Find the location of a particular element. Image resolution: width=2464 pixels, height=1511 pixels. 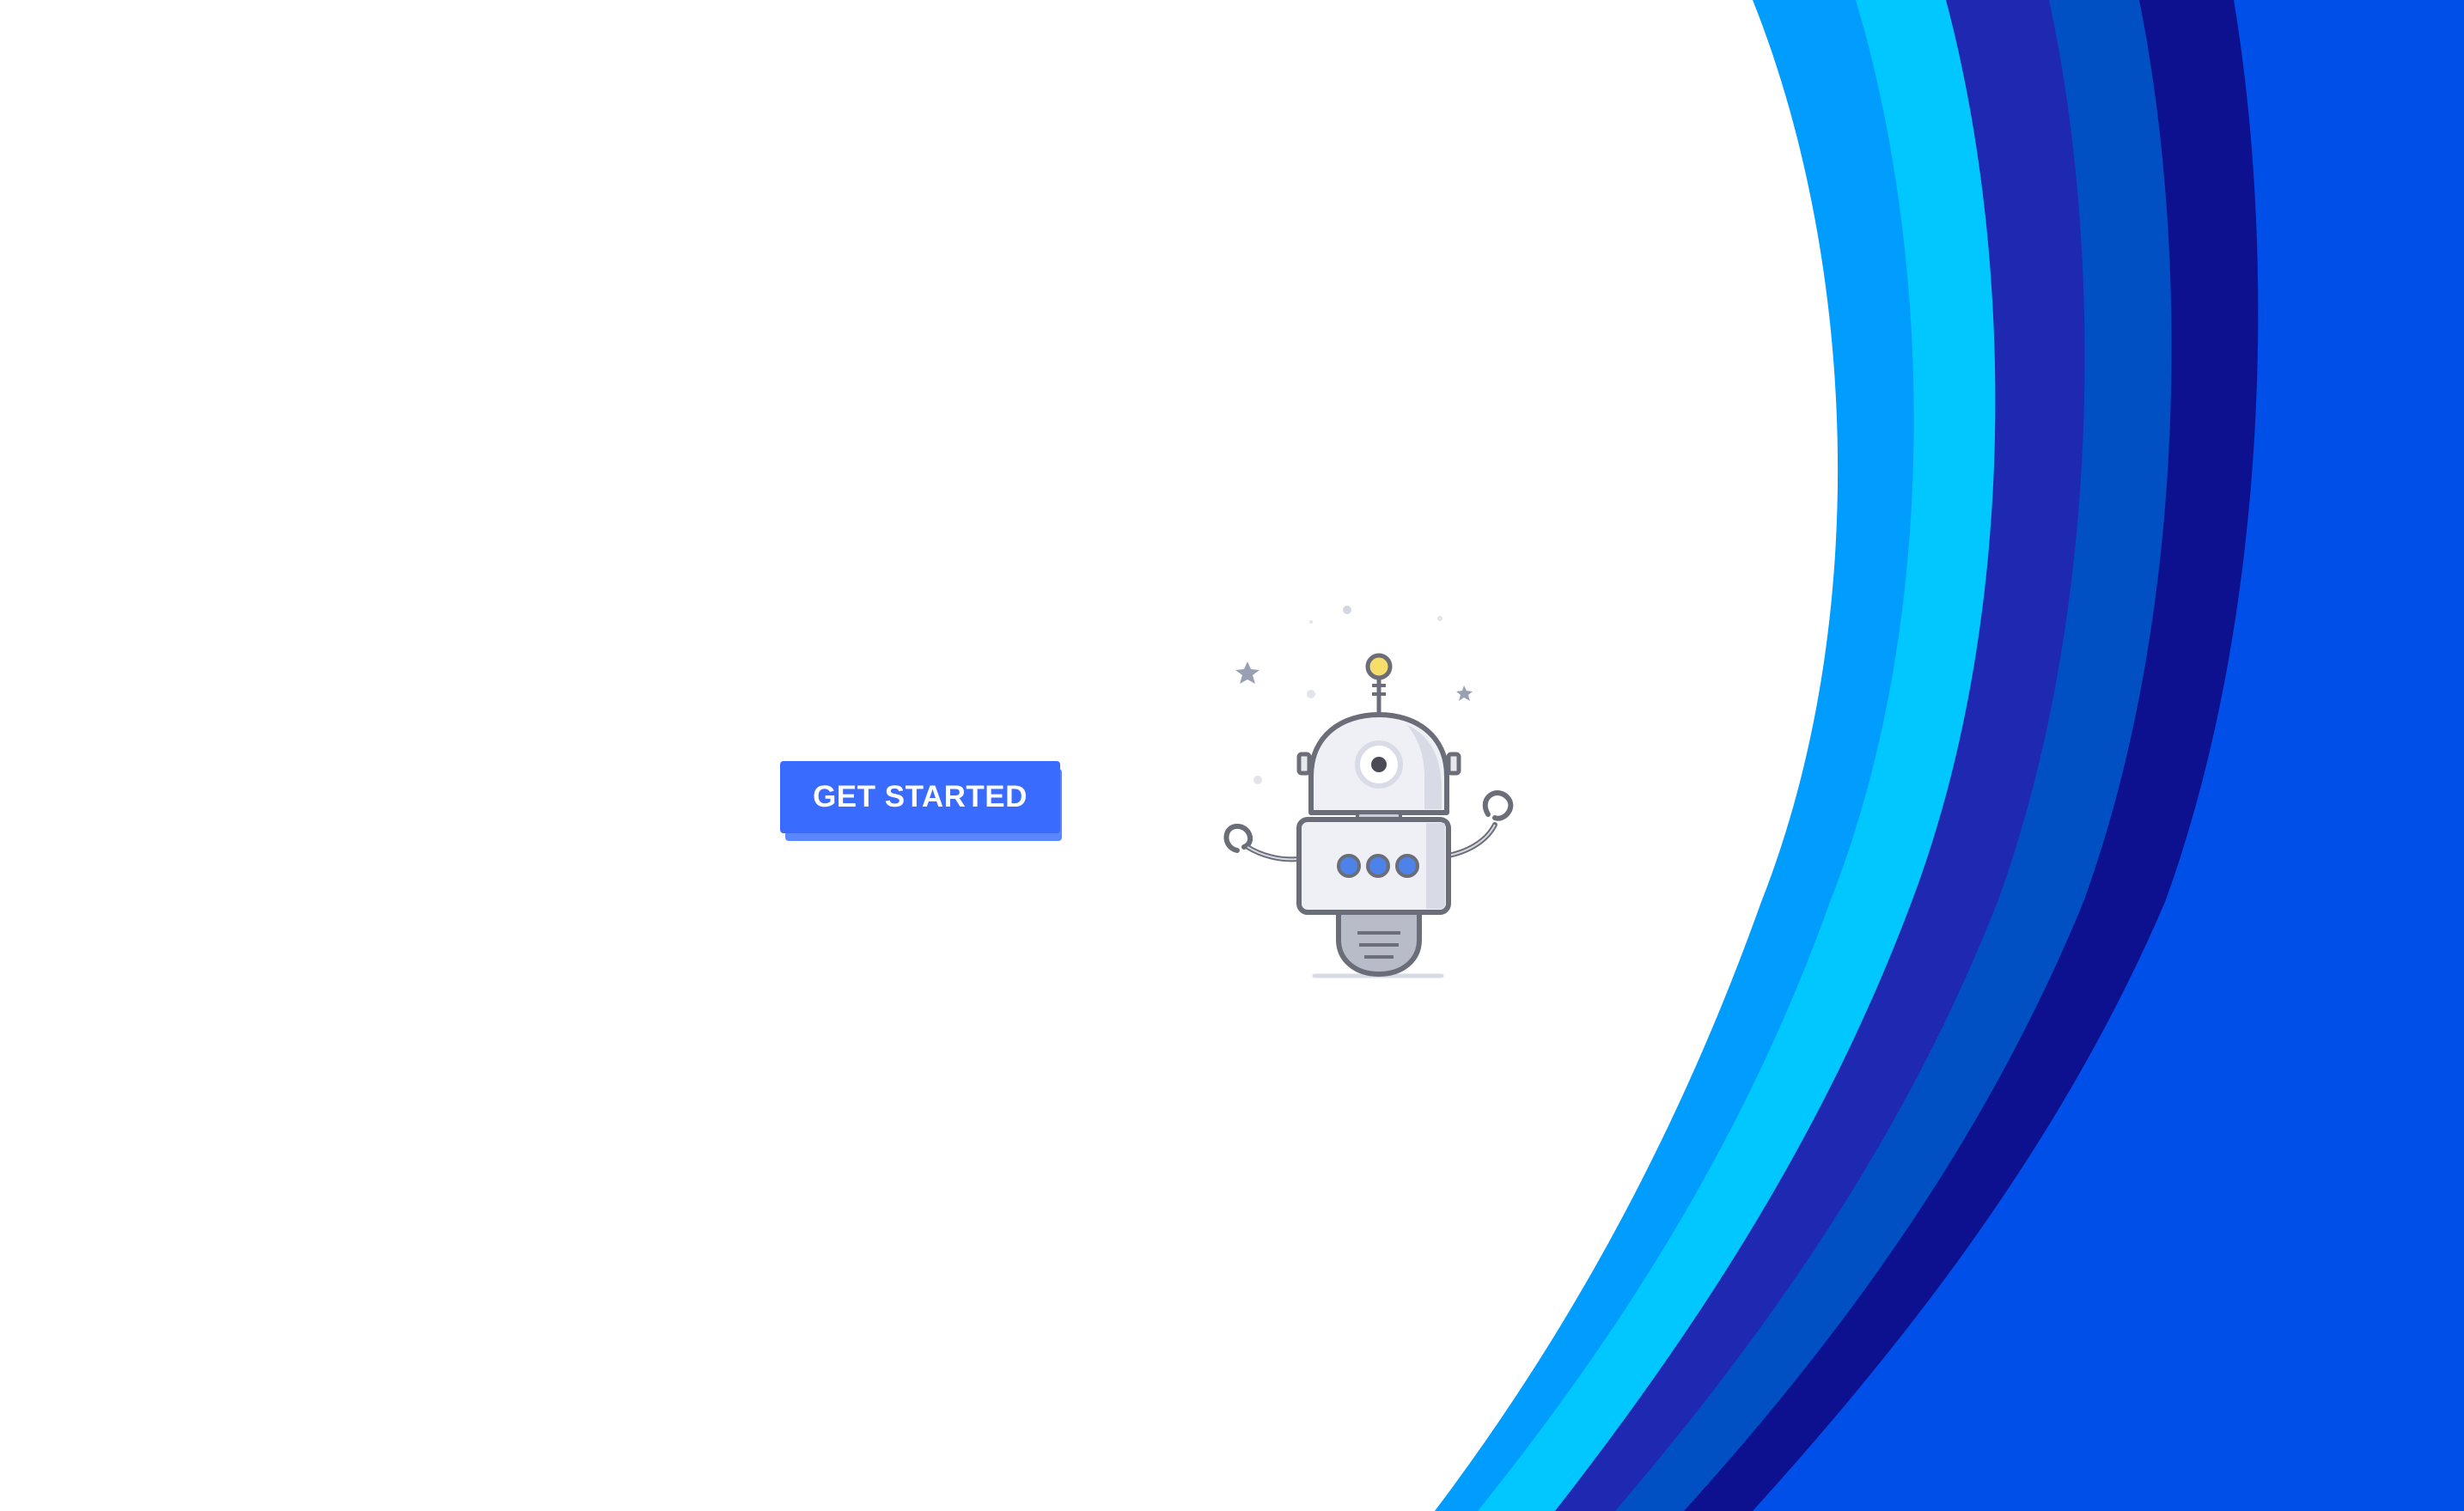

robot-body is located at coordinates (1373, 866).